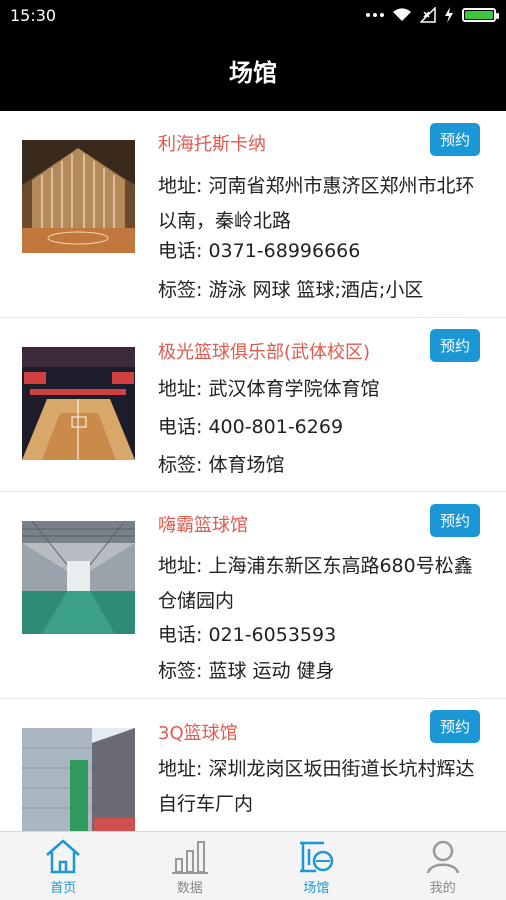 The width and height of the screenshot is (506, 900). What do you see at coordinates (316, 203) in the screenshot?
I see `venue-address: 地址: 河南省郑州市惠济区郑州市北环以南，秦岭北路` at bounding box center [316, 203].